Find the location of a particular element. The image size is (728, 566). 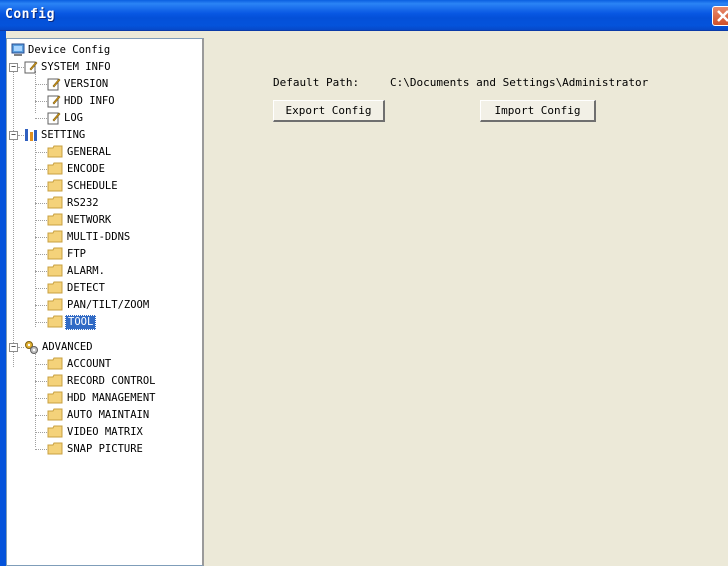

window-title: Config is located at coordinates (30, 14).